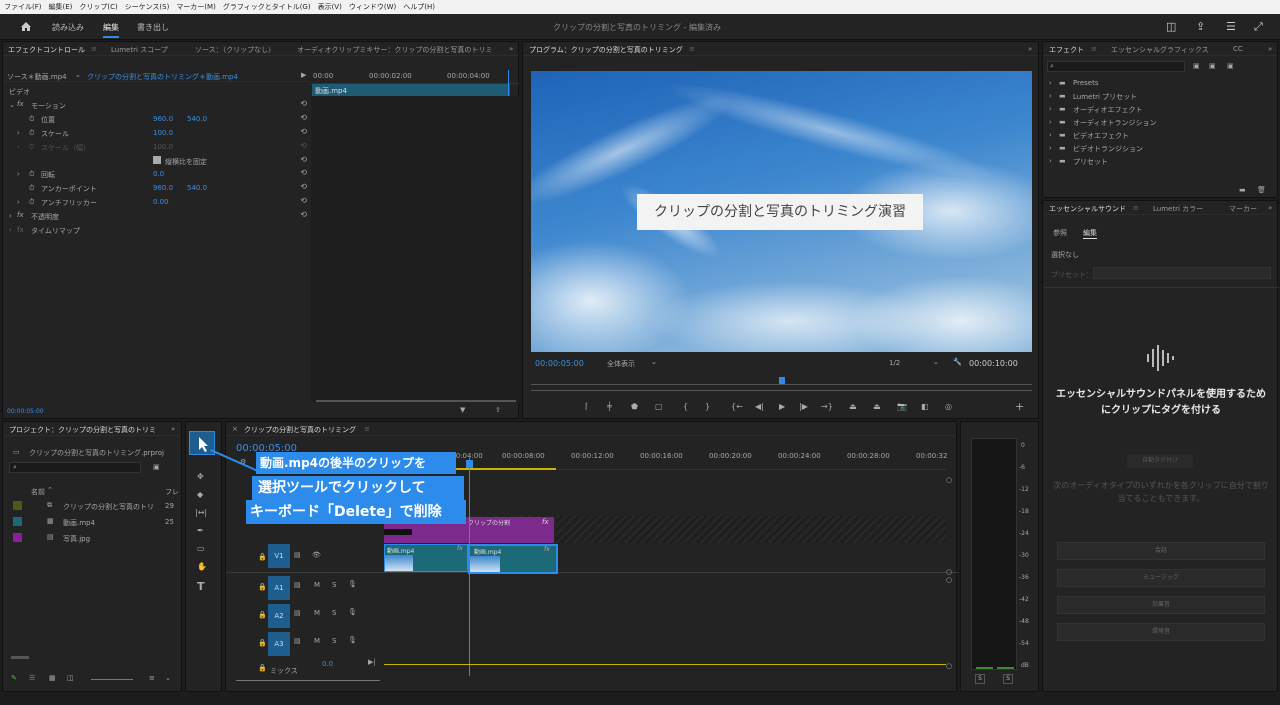  Describe the element at coordinates (50, 490) in the screenshot. I see `sort-asc-icon: ⌃` at that location.